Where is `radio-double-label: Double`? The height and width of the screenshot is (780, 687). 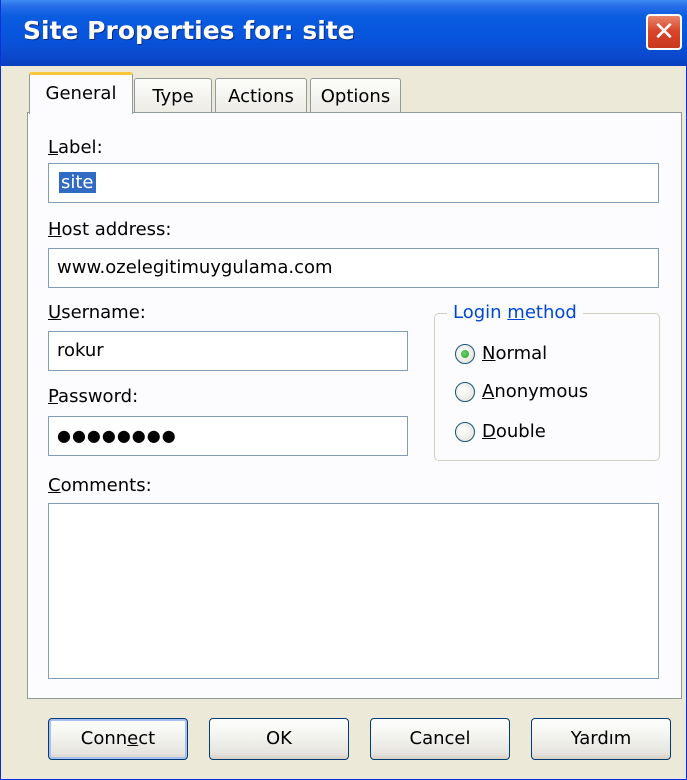 radio-double-label: Double is located at coordinates (514, 431).